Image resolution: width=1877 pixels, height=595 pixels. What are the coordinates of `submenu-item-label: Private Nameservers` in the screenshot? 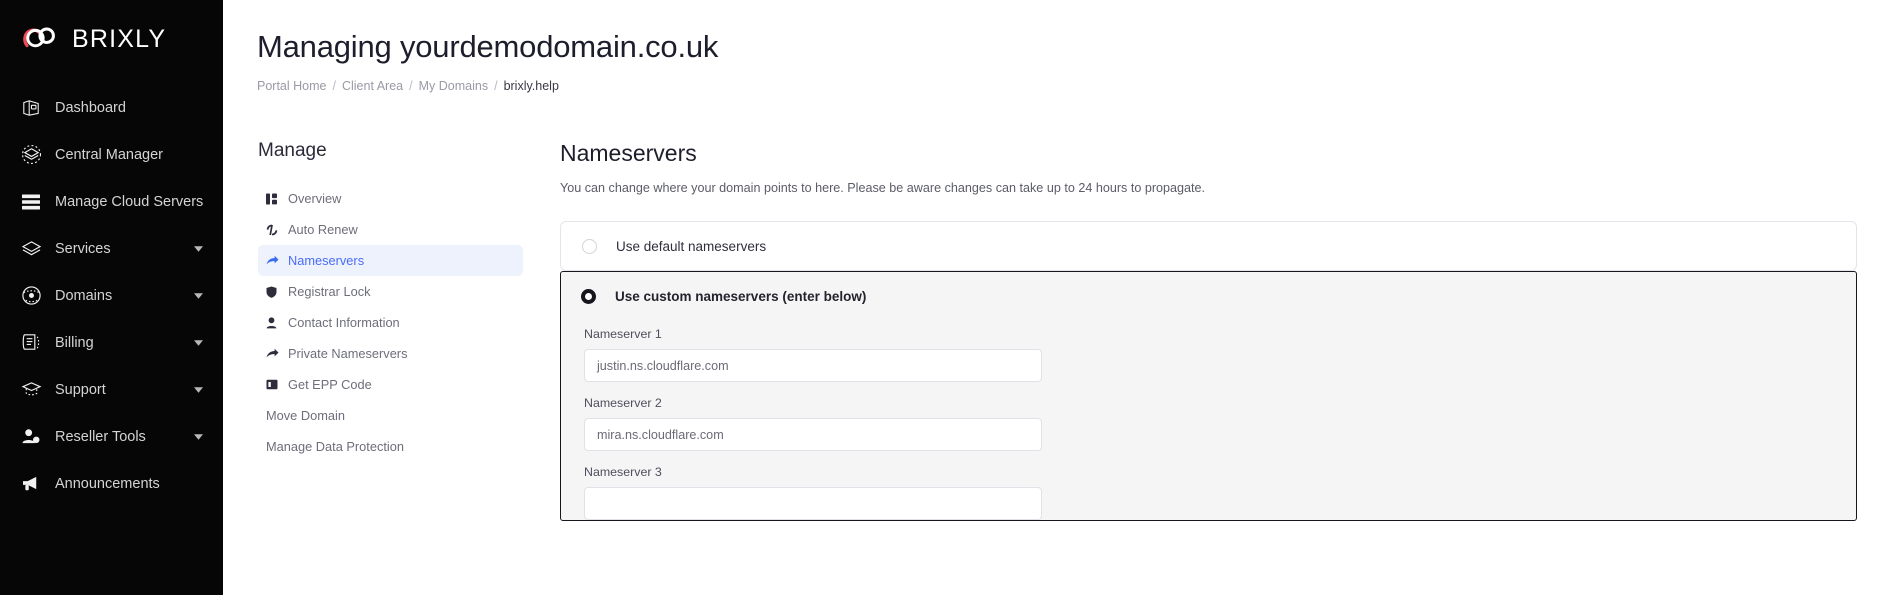 It's located at (348, 354).